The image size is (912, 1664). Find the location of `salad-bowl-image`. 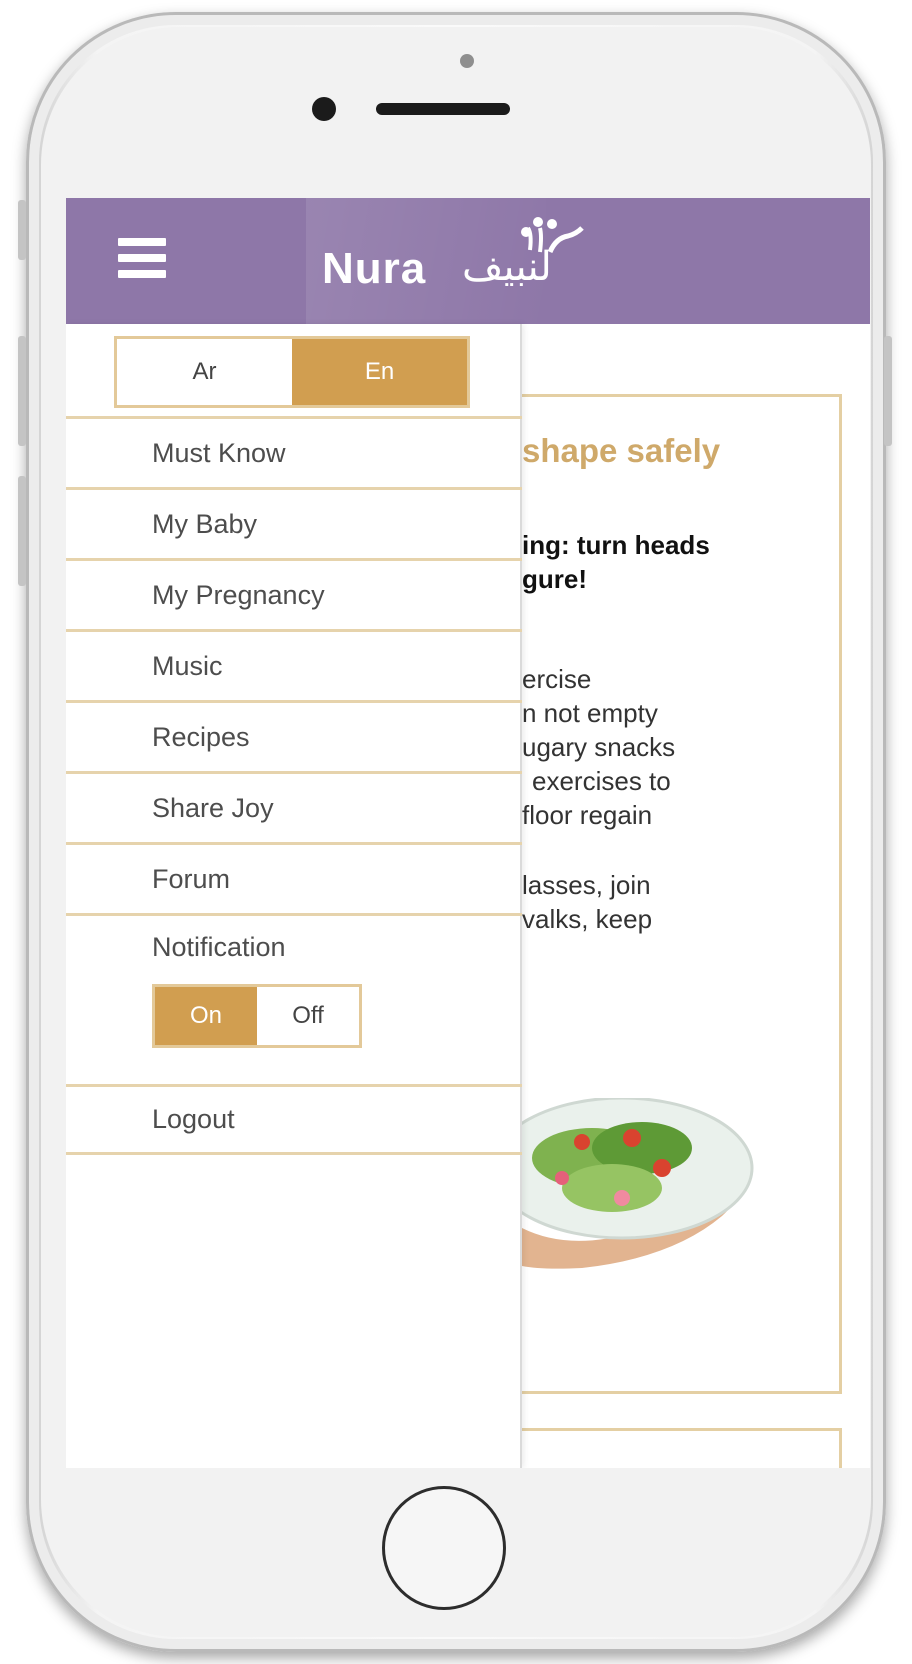

salad-bowl-image is located at coordinates (638, 1183).